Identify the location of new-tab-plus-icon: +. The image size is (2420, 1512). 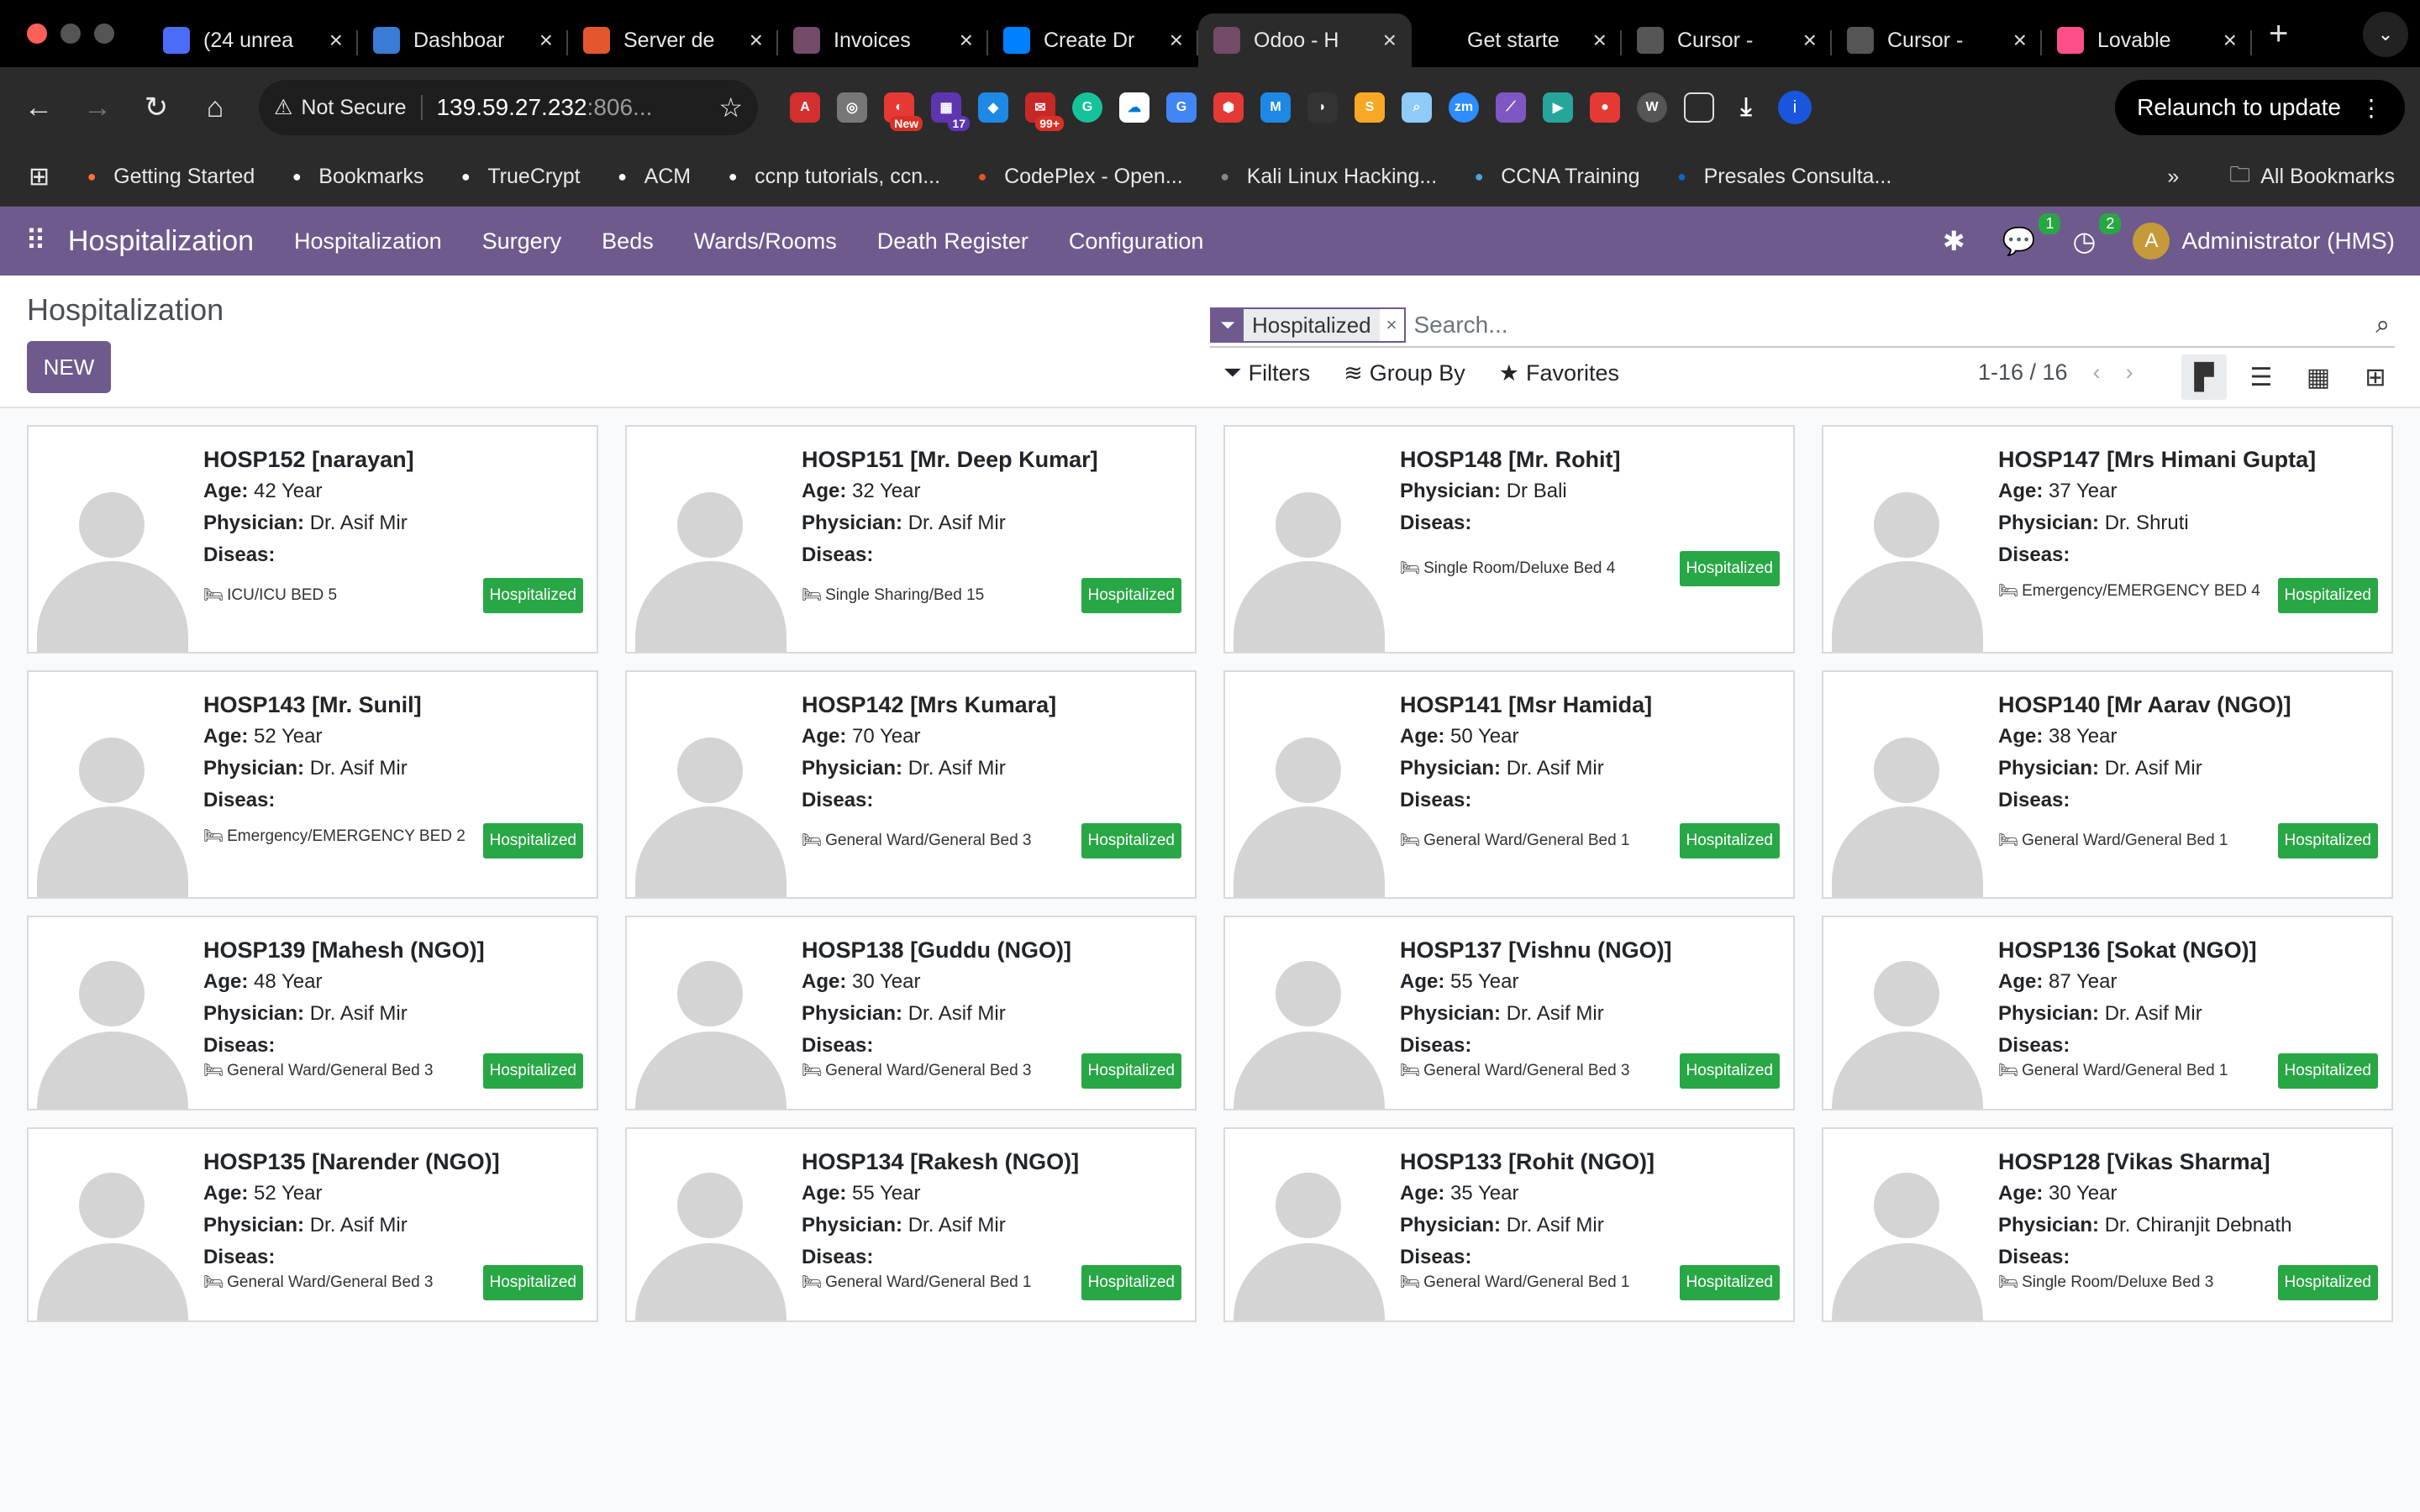
(2278, 34).